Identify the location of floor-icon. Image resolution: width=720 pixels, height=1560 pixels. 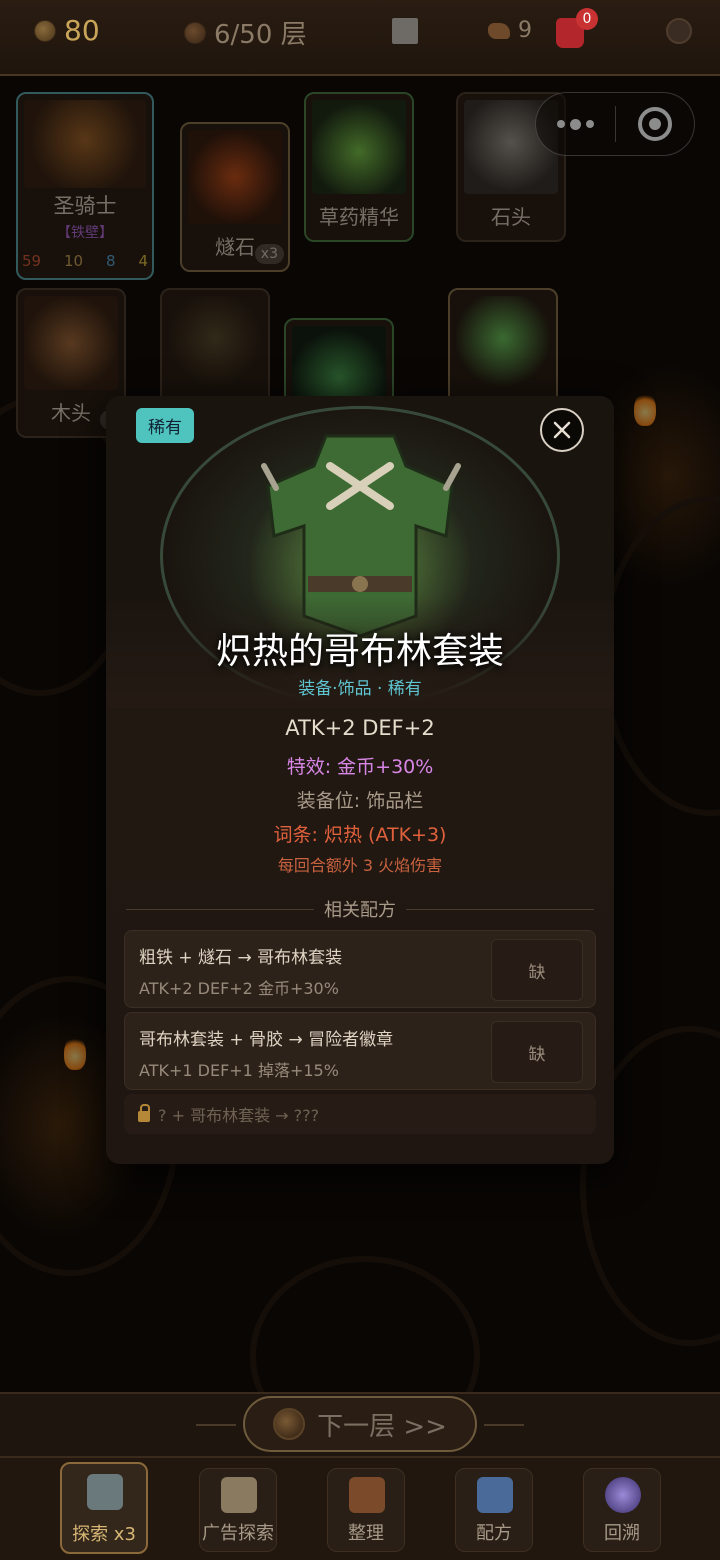
(195, 32).